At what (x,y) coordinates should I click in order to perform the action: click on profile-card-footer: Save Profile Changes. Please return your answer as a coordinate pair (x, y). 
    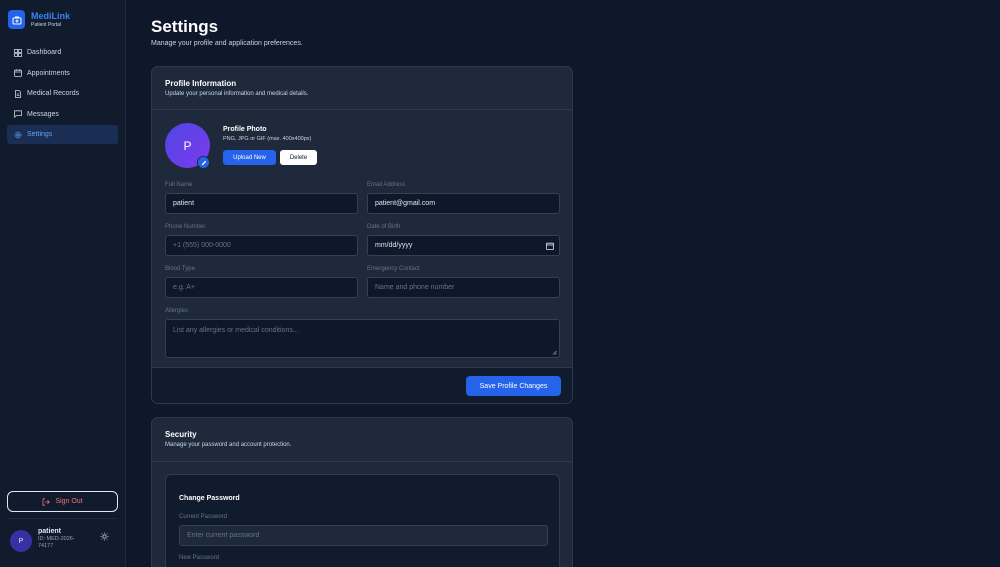
    Looking at the image, I should click on (362, 385).